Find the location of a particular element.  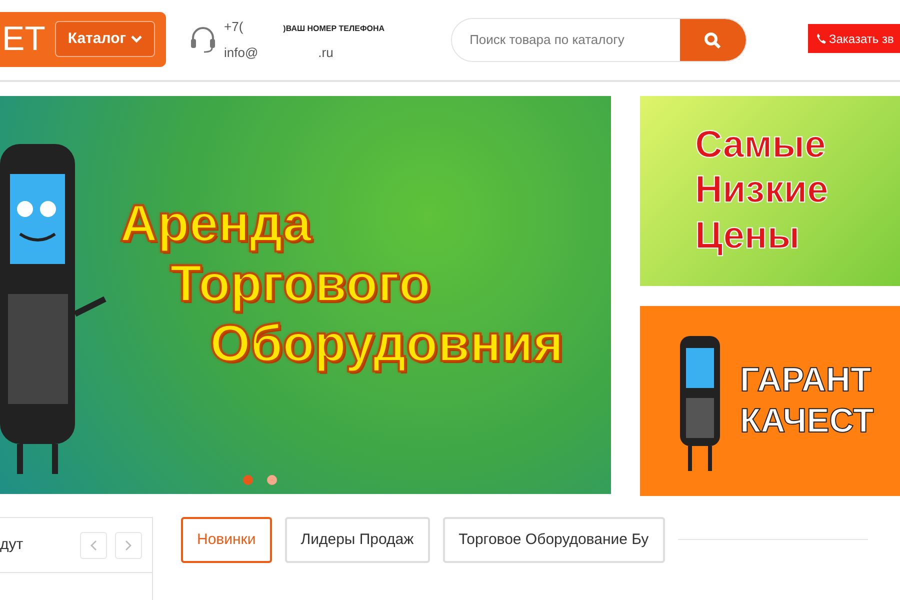

banner-headline: Цены is located at coordinates (748, 236).